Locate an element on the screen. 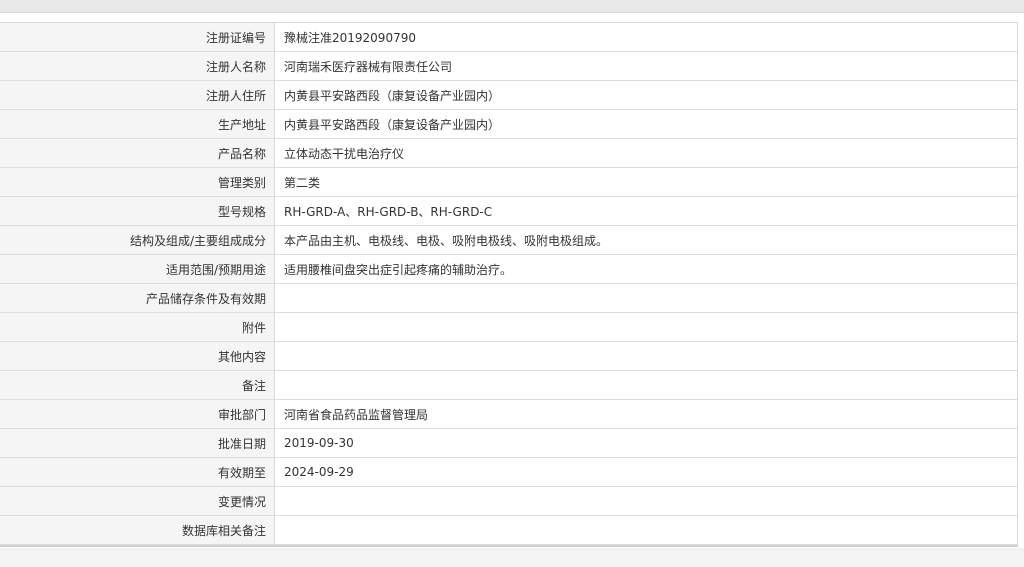 The image size is (1024, 567). field-label-structure-composition: 结构及组成/主要组成成分 is located at coordinates (137, 240).